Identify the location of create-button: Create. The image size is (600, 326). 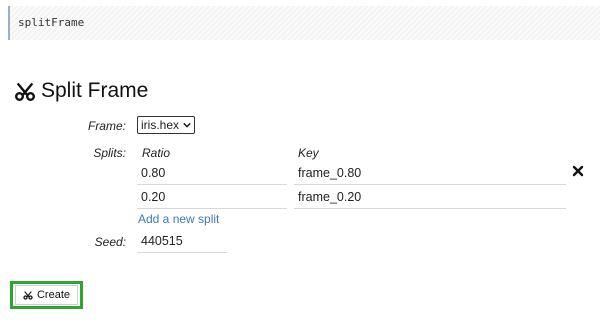
(46, 295).